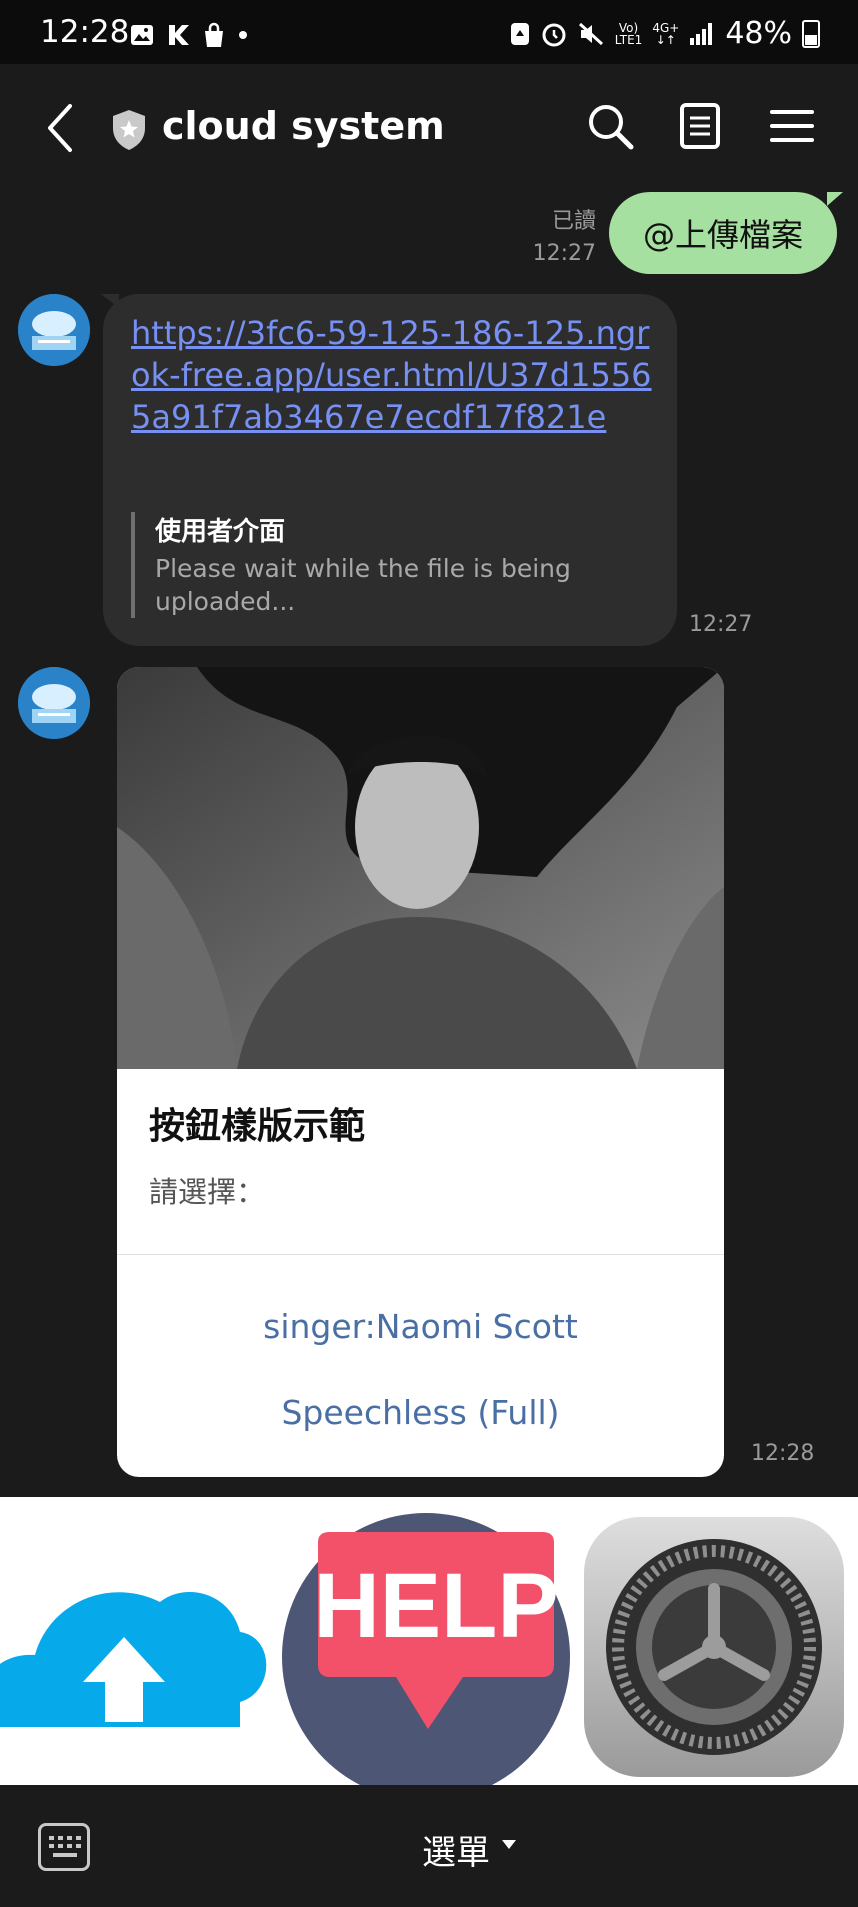 The image size is (858, 1907). Describe the element at coordinates (700, 126) in the screenshot. I see `notes-icon` at that location.